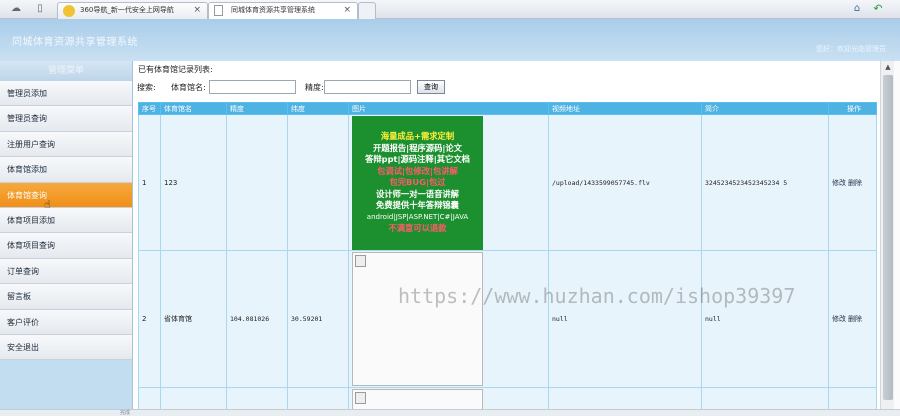  What do you see at coordinates (193, 319) in the screenshot?
I see `cell-name: 省体育馆` at bounding box center [193, 319].